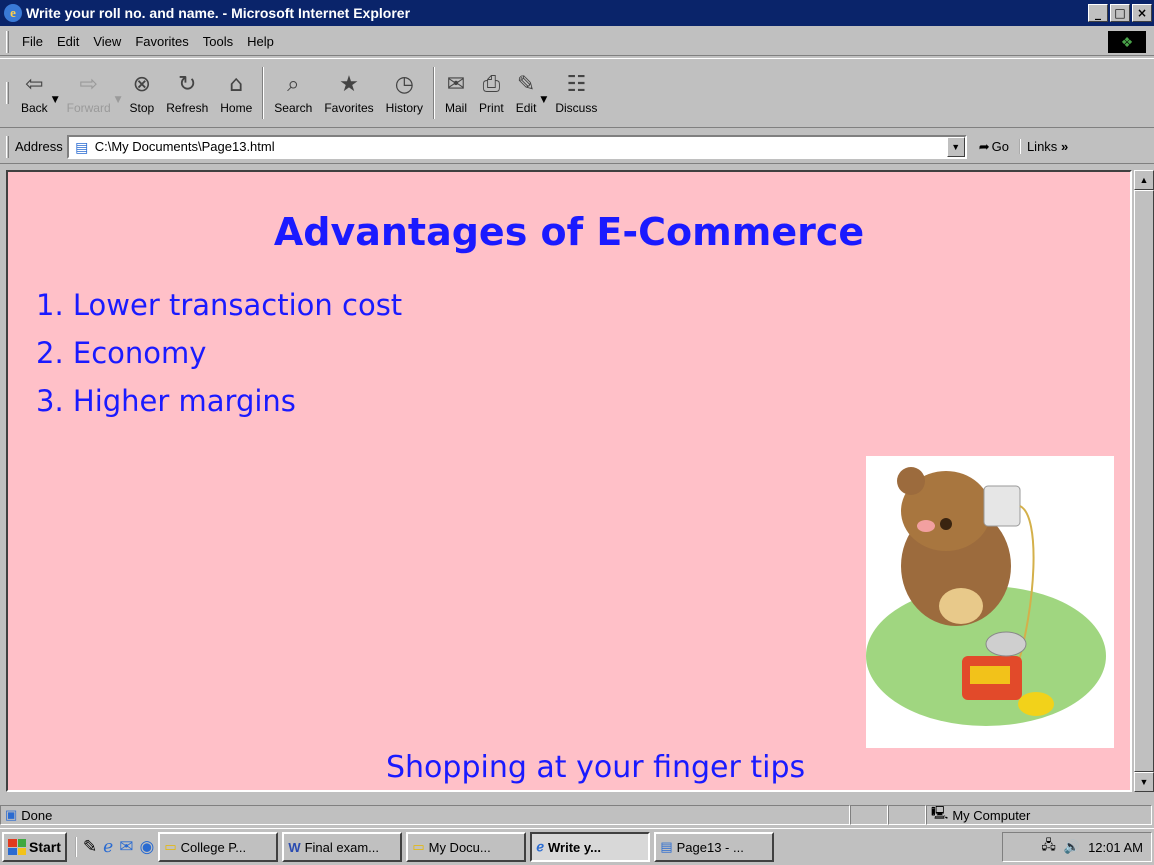 The image size is (1154, 865). I want to click on status-bar: ▣ Done 🖳 My Computer, so click(577, 815).